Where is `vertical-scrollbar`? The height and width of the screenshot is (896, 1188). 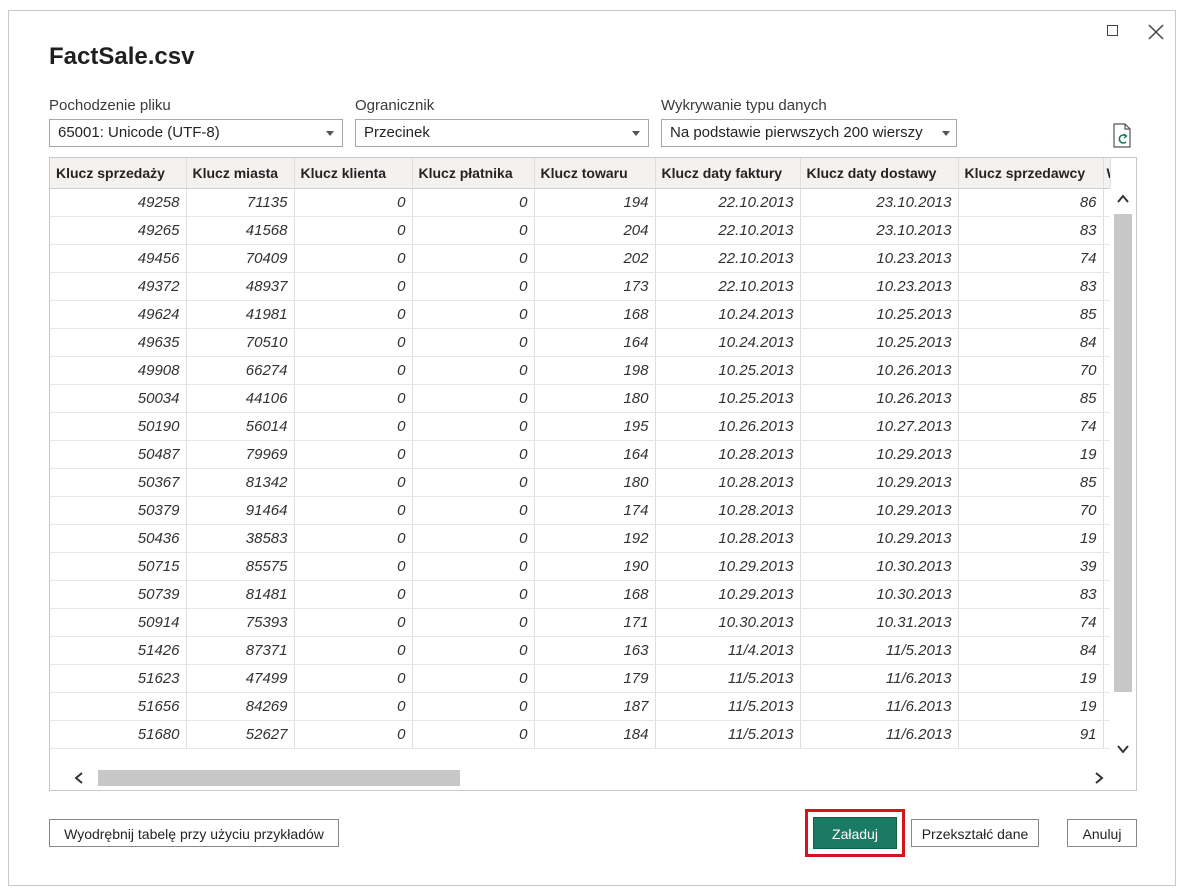 vertical-scrollbar is located at coordinates (1123, 474).